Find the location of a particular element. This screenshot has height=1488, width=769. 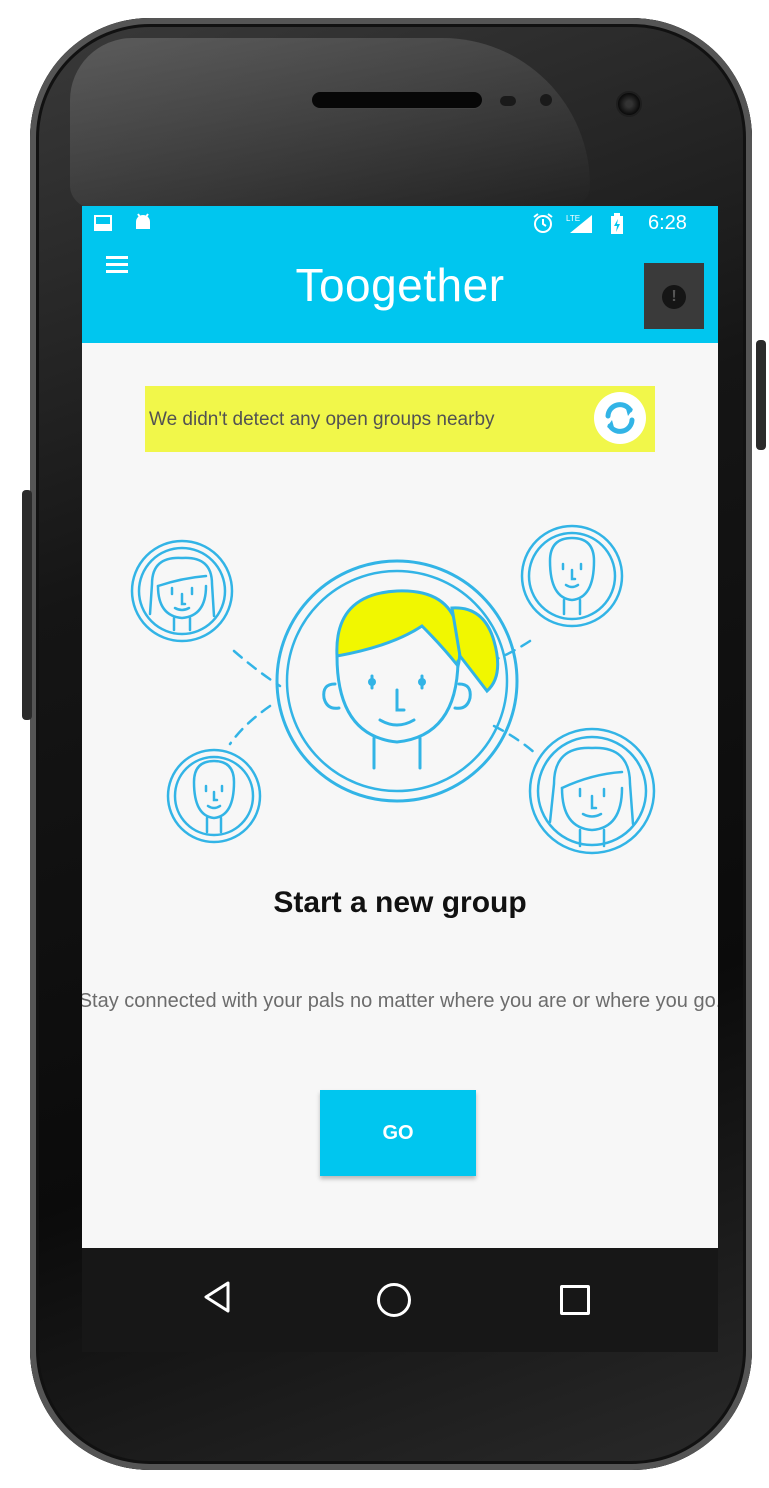

earpiece-speaker is located at coordinates (397, 100).